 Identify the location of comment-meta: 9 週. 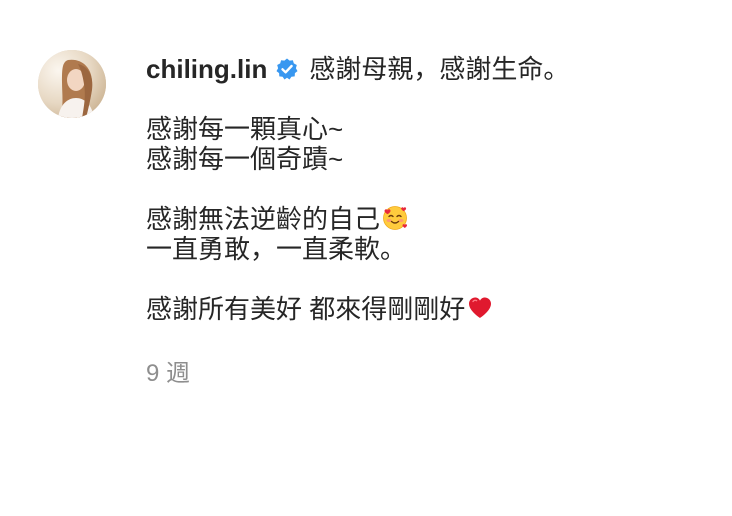
(426, 374).